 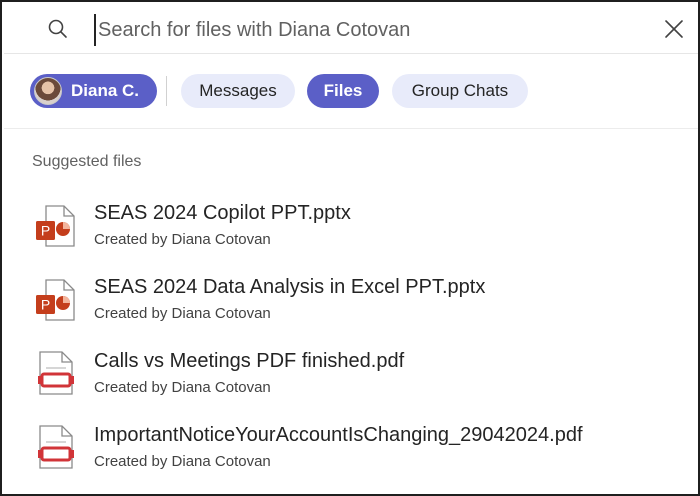 I want to click on files-filter-pill: Files, so click(x=343, y=91).